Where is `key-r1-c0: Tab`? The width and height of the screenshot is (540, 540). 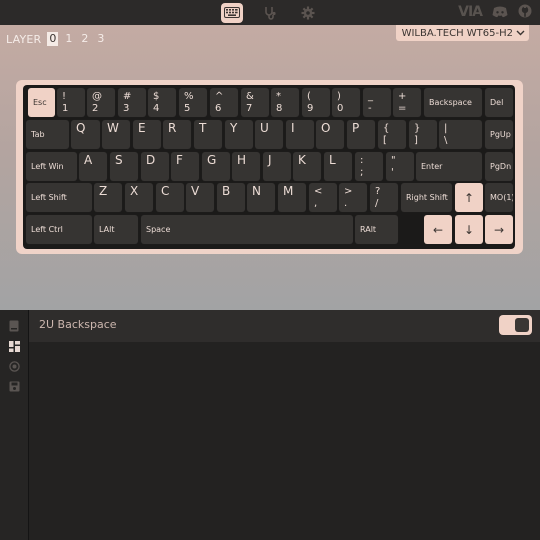
key-r1-c0: Tab is located at coordinates (47, 134).